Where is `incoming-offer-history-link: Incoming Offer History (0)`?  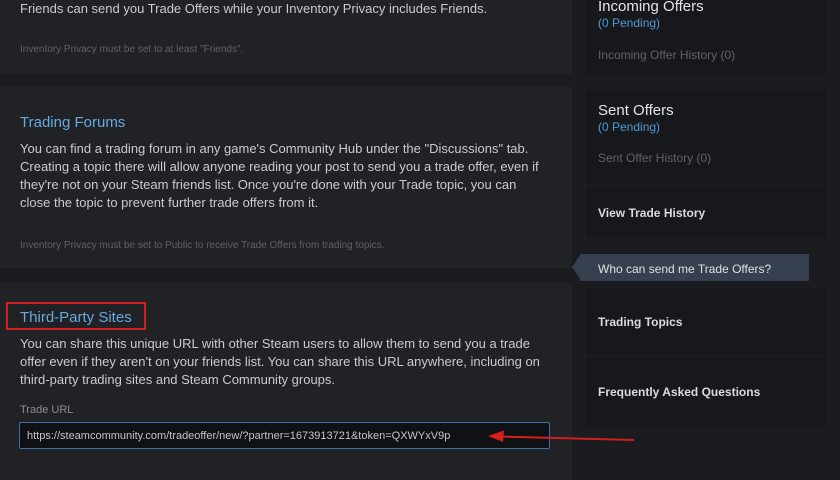
incoming-offer-history-link: Incoming Offer History (0) is located at coordinates (666, 55).